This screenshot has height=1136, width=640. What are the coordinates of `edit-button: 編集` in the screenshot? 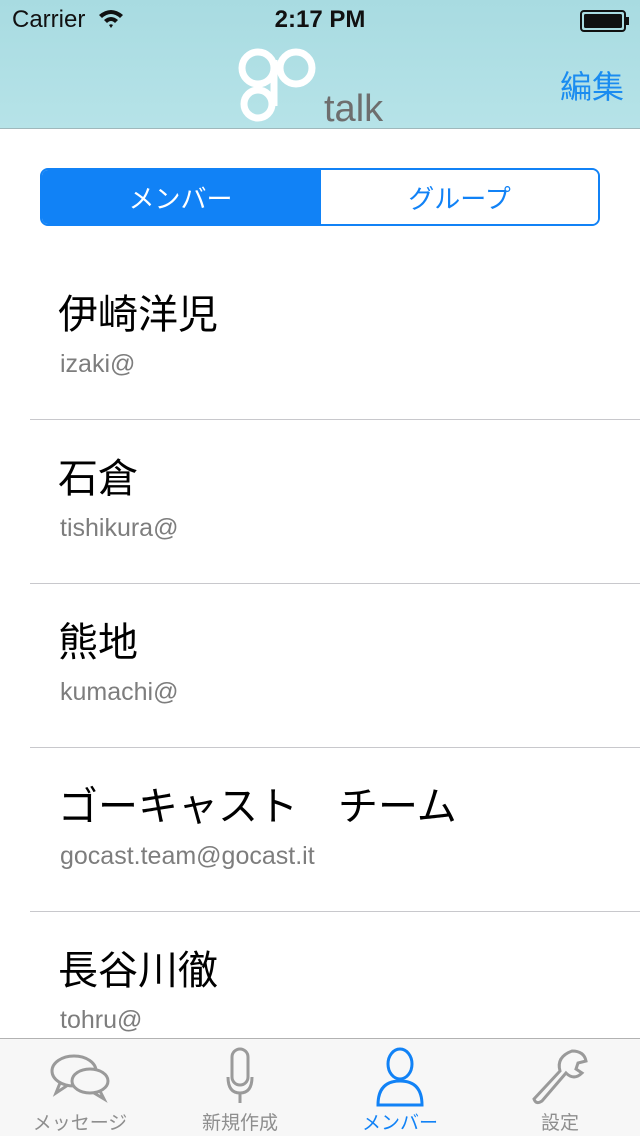 It's located at (592, 85).